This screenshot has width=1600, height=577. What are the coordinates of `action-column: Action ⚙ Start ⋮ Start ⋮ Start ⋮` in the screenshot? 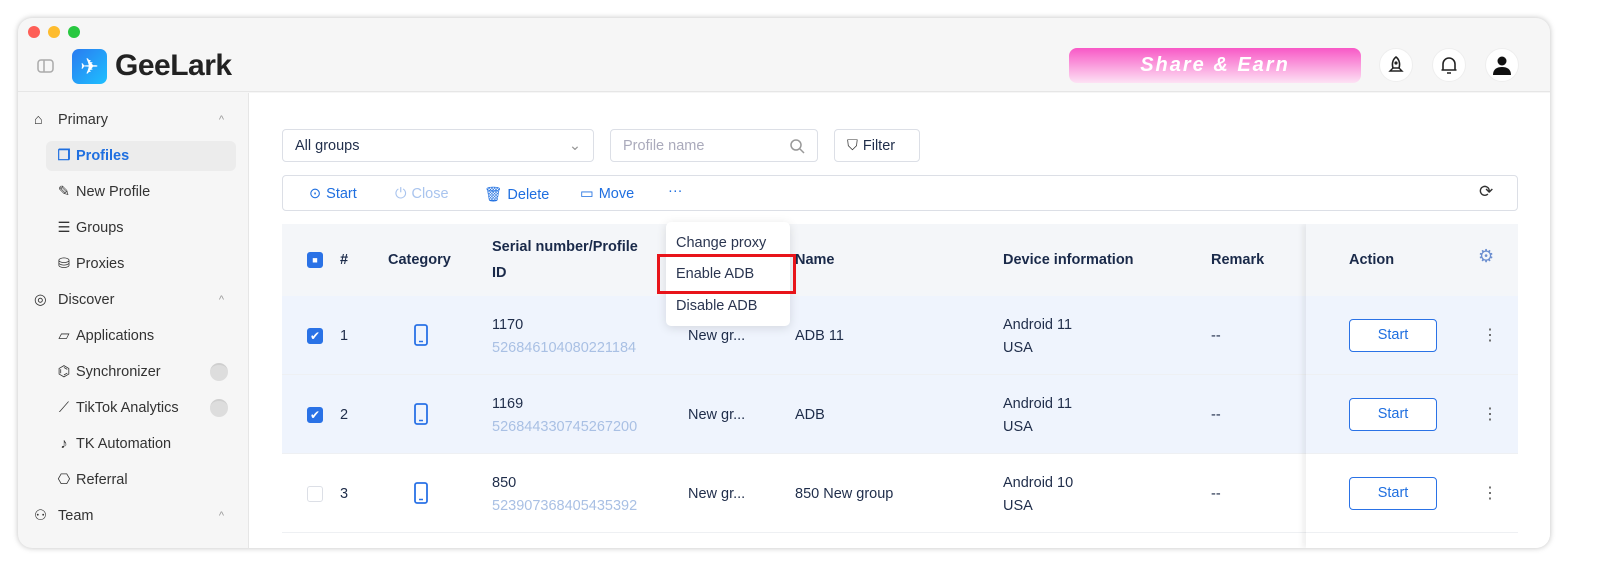 It's located at (1412, 386).